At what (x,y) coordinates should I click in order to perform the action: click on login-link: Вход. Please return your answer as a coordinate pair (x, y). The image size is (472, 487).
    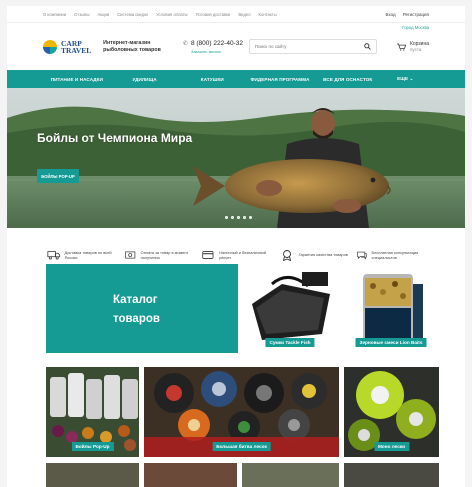
    Looking at the image, I should click on (391, 14).